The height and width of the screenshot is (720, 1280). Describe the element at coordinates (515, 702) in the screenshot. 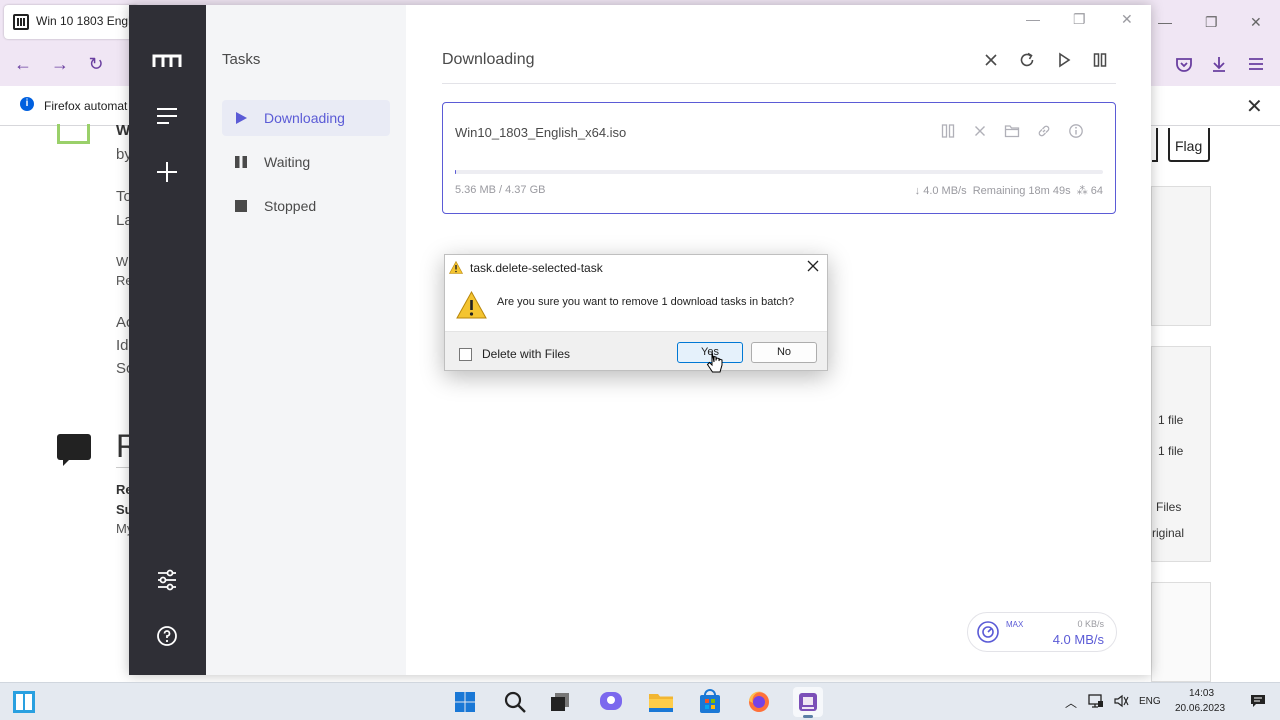

I see `search-icon` at that location.